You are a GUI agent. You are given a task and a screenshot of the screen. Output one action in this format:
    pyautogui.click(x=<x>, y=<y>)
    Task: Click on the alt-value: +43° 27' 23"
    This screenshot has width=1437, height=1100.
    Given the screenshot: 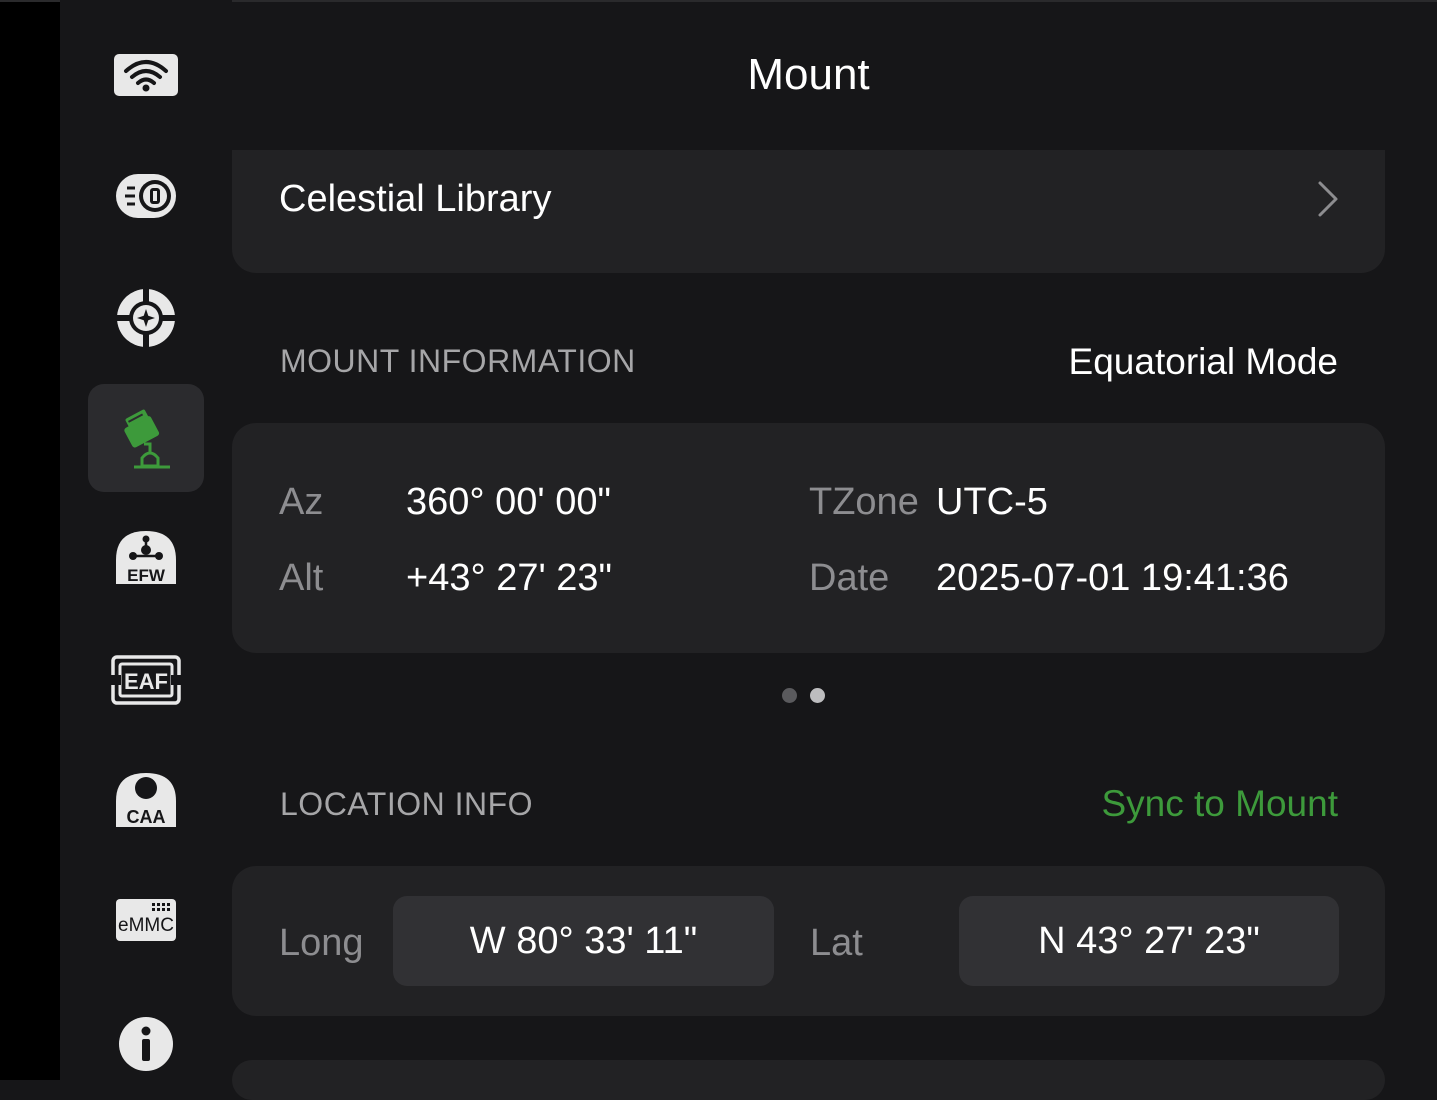 What is the action you would take?
    pyautogui.click(x=509, y=578)
    